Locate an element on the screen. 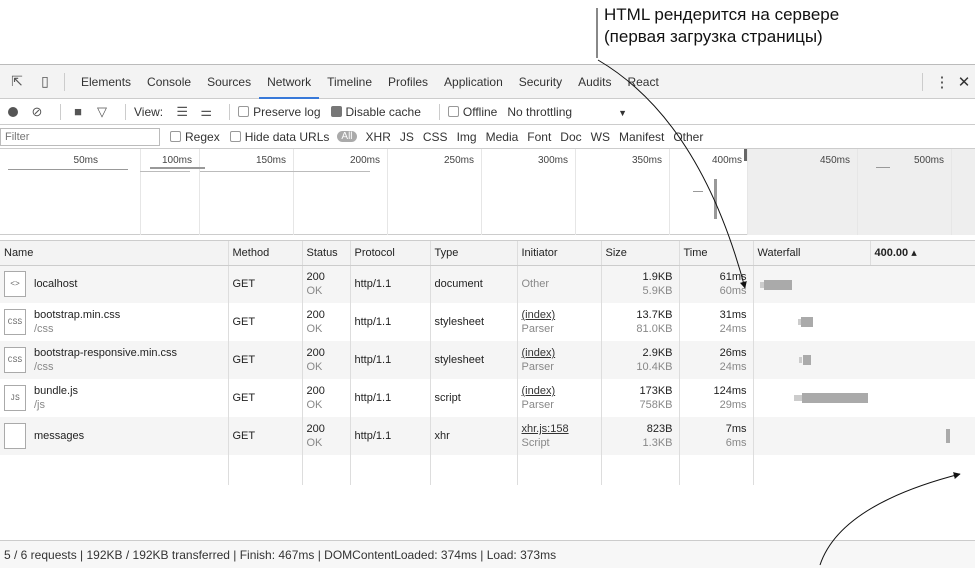 This screenshot has width=975, height=568. annotation-arrow-to-time is located at coordinates (672, 174).